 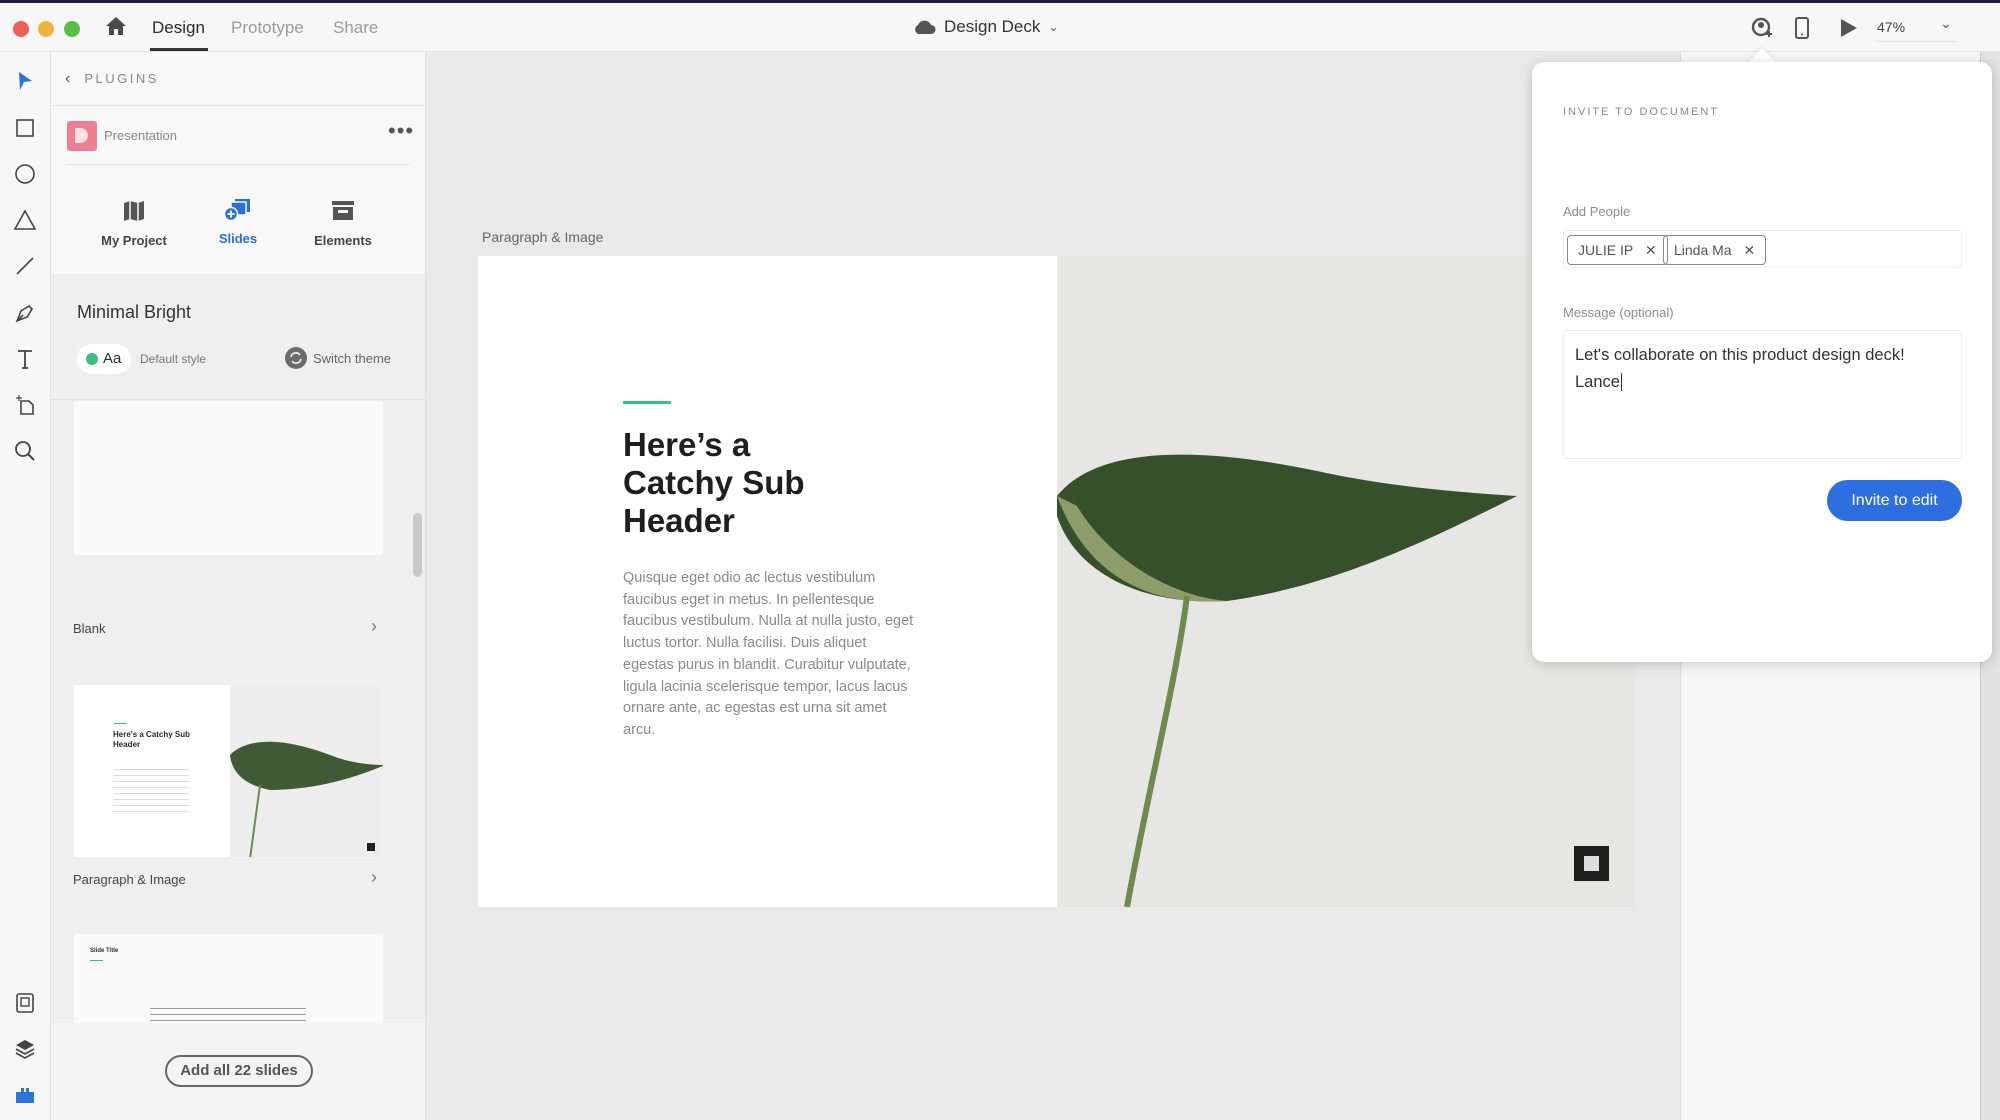 I want to click on slide-thumbnail-paragraph-image: Here's a Catchy Sub Header, so click(x=228, y=771).